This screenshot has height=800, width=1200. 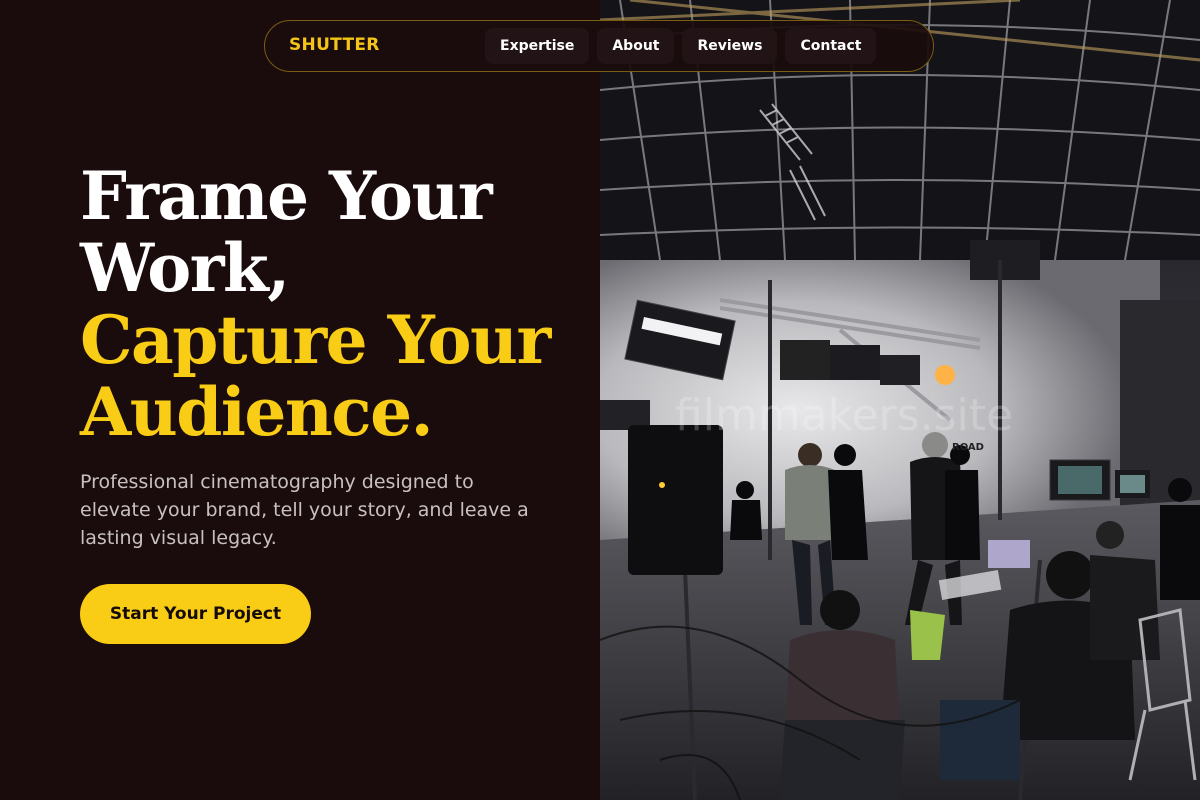 I want to click on nav-links: Expertise About Reviews Contact, so click(x=681, y=46).